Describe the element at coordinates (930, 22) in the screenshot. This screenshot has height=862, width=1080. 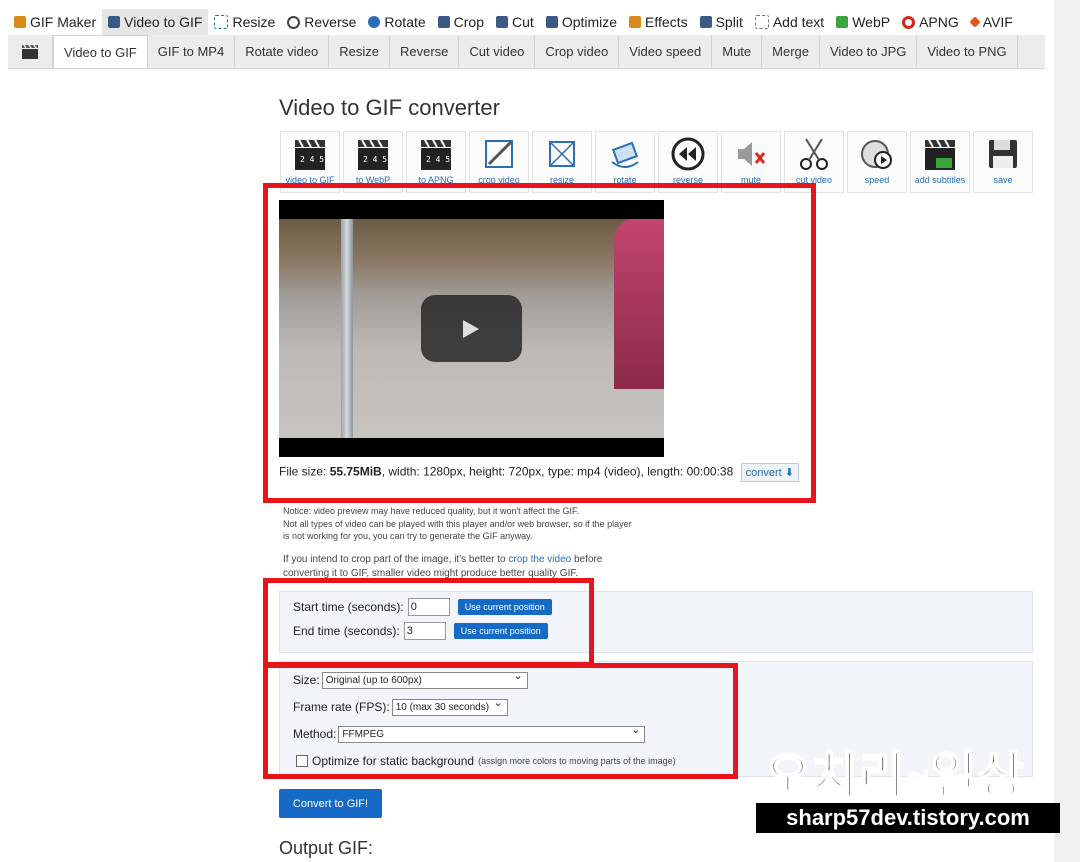
I see `nav-apng: APNG` at that location.